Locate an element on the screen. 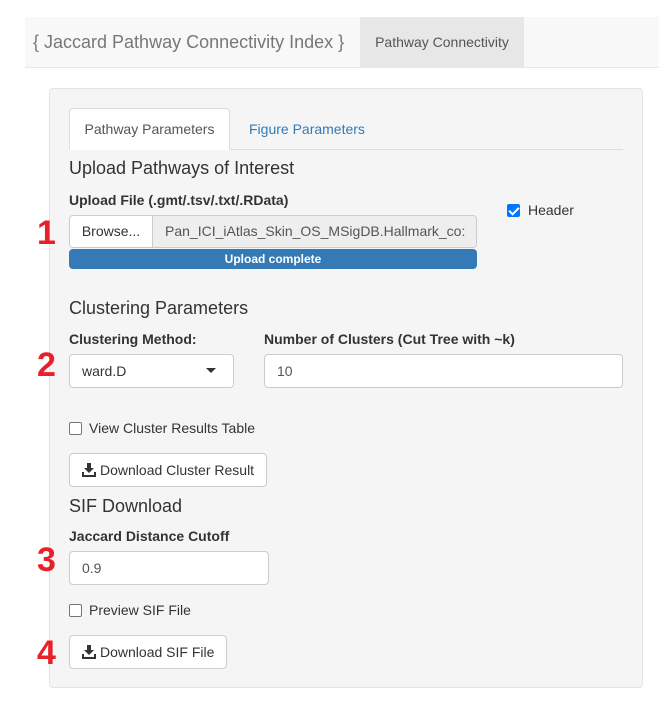 The image size is (670, 711). caret-down-icon is located at coordinates (211, 370).